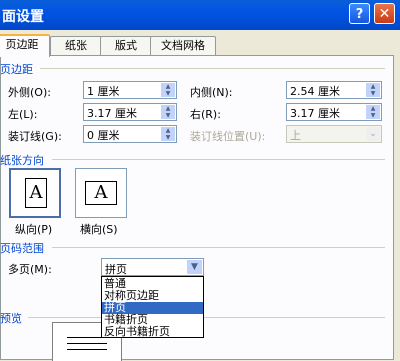  I want to click on landscape-option: A, so click(101, 193).